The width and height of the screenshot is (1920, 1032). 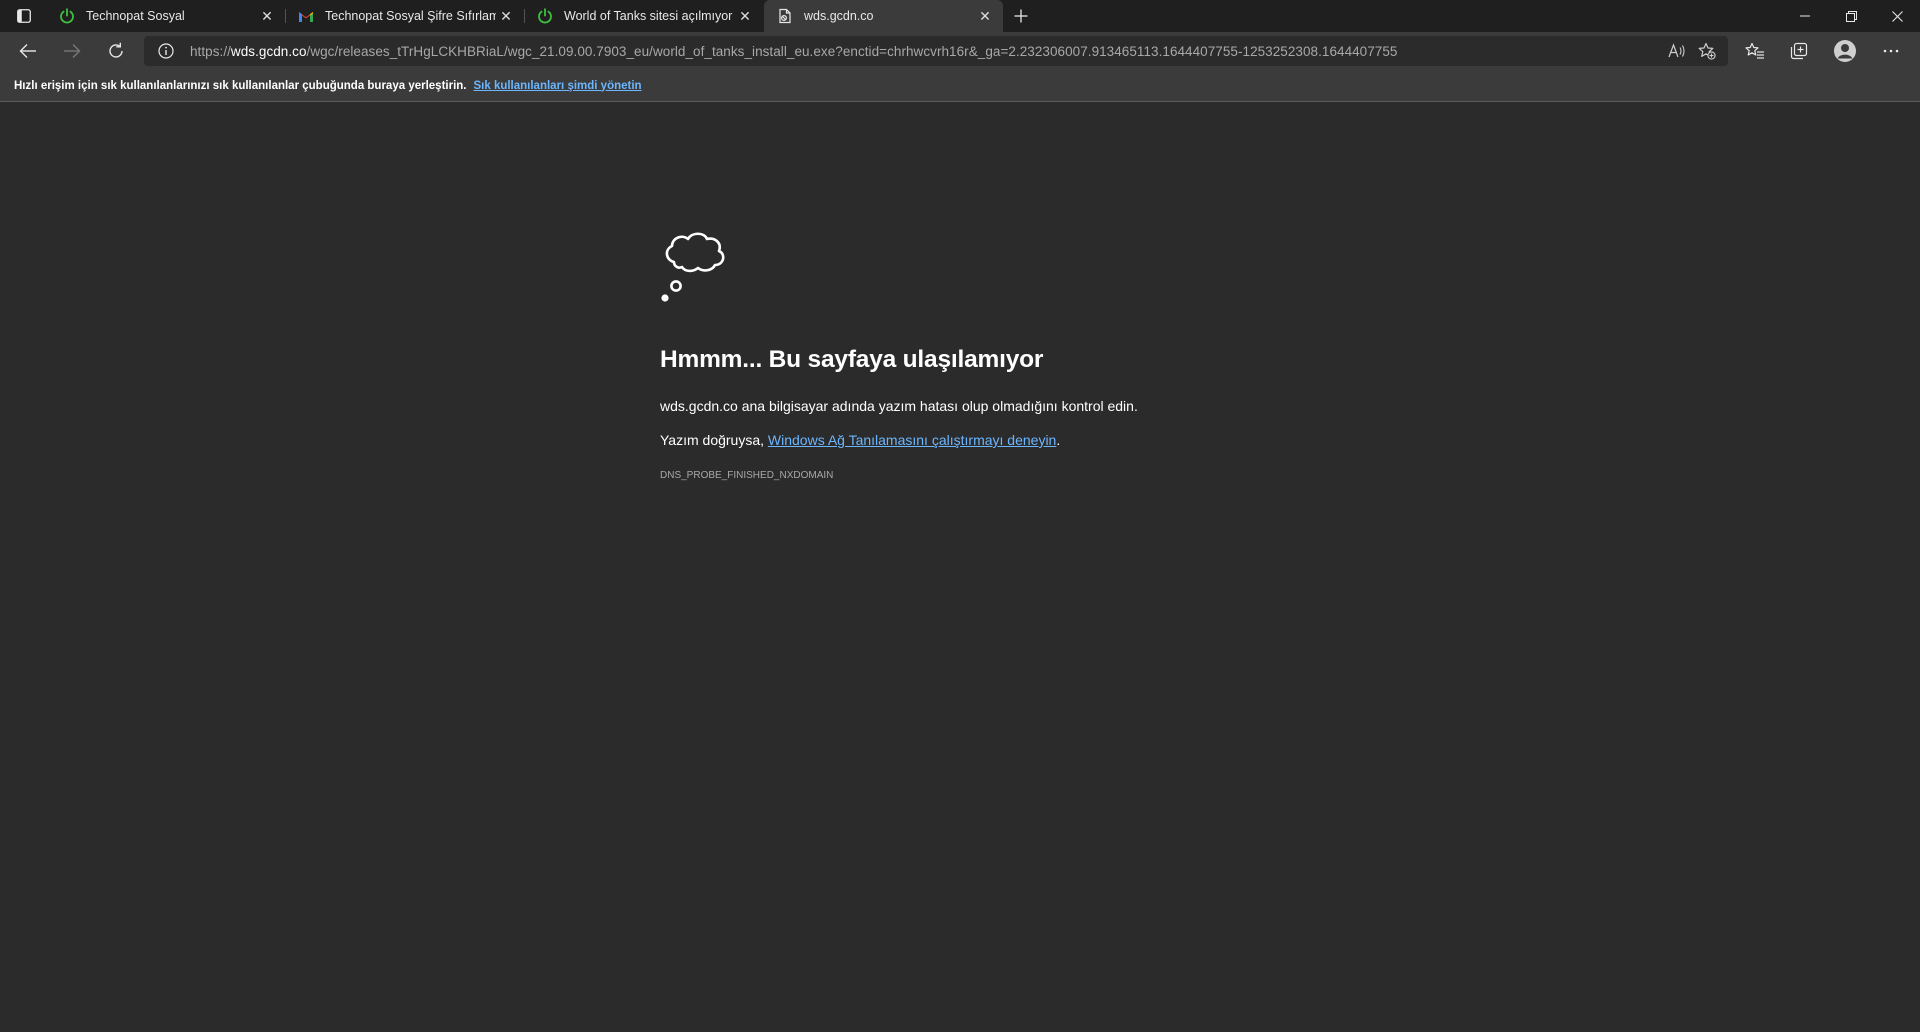 What do you see at coordinates (166, 51) in the screenshot?
I see `site-info-icon` at bounding box center [166, 51].